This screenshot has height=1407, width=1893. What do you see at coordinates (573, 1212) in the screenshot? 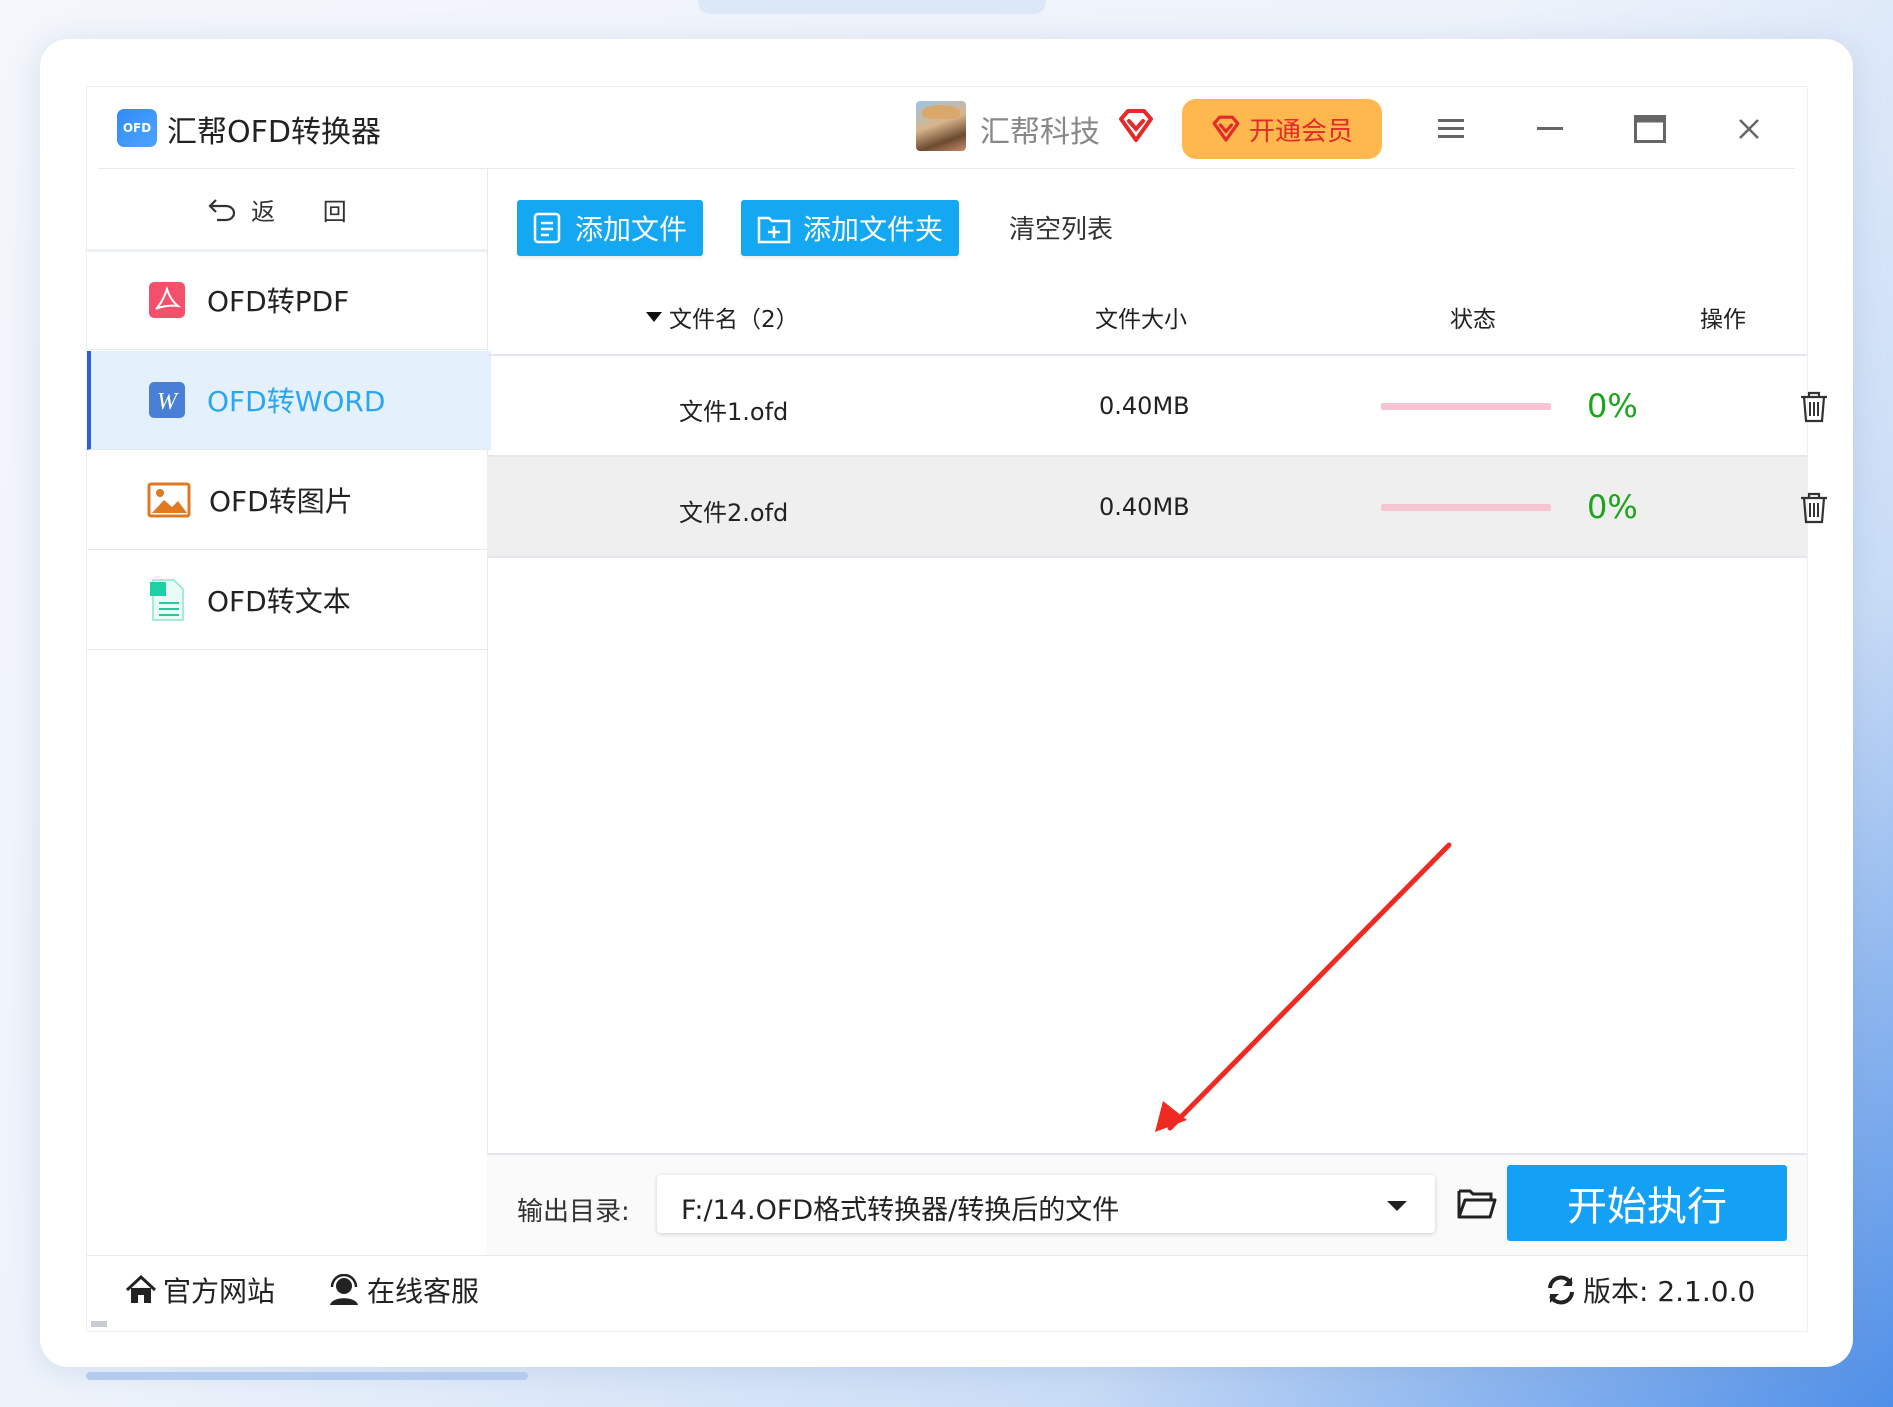
I see `output-dir-label: 输出目录:` at bounding box center [573, 1212].